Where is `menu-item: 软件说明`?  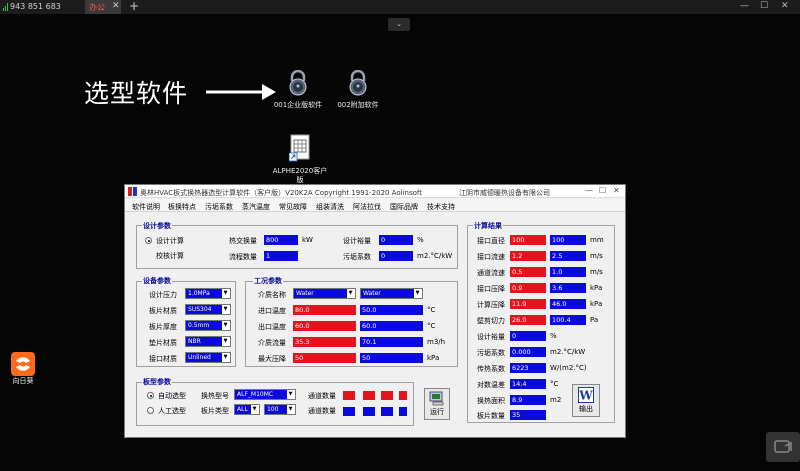 menu-item: 软件说明 is located at coordinates (146, 207).